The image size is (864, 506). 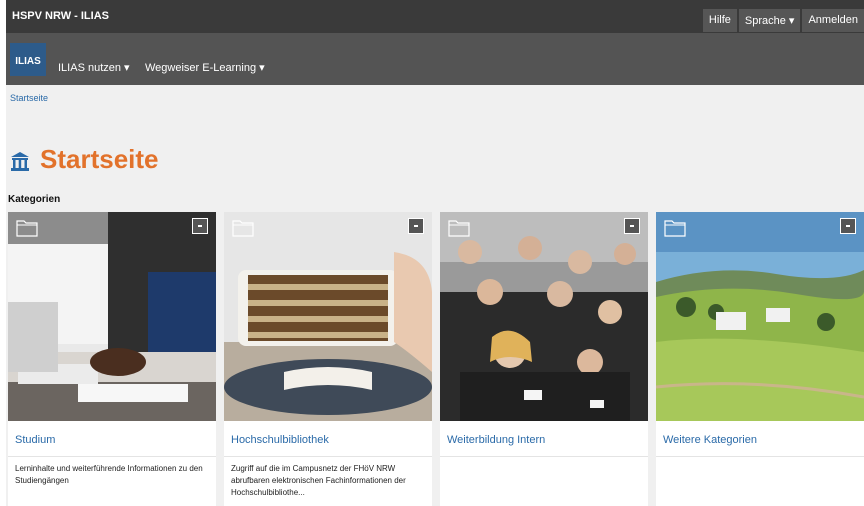 What do you see at coordinates (94, 67) in the screenshot?
I see `nav-item-ilias-nutzen: ILIAS nutzen ▾` at bounding box center [94, 67].